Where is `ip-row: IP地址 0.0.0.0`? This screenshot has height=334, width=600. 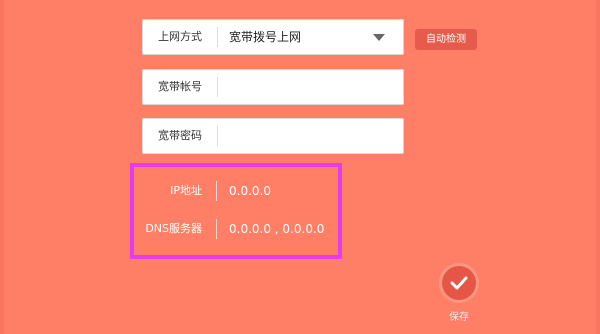
ip-row: IP地址 0.0.0.0 is located at coordinates (242, 191).